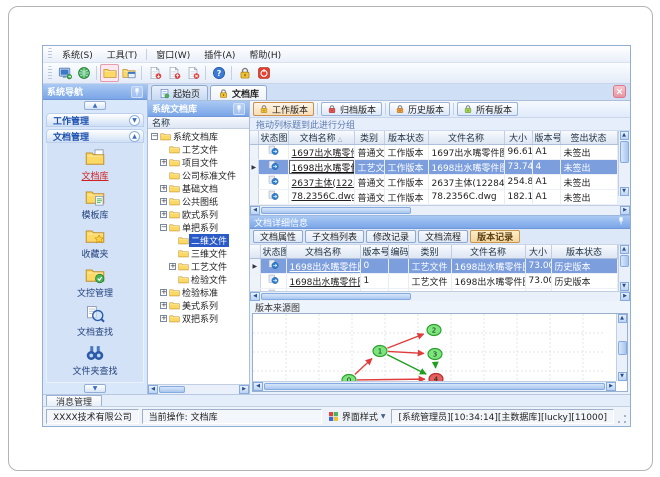 The height and width of the screenshot is (477, 660). What do you see at coordinates (95, 165) in the screenshot?
I see `sidebar-item: 文档库` at bounding box center [95, 165].